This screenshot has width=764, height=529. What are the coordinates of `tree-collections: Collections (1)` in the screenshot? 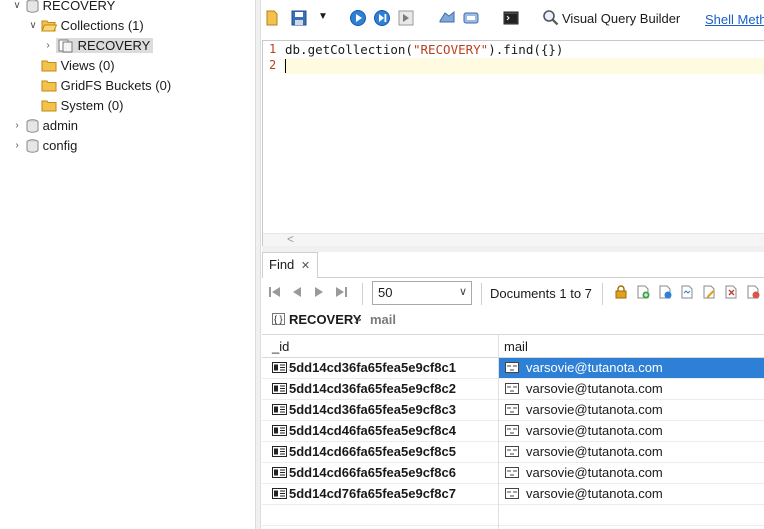 It's located at (92, 26).